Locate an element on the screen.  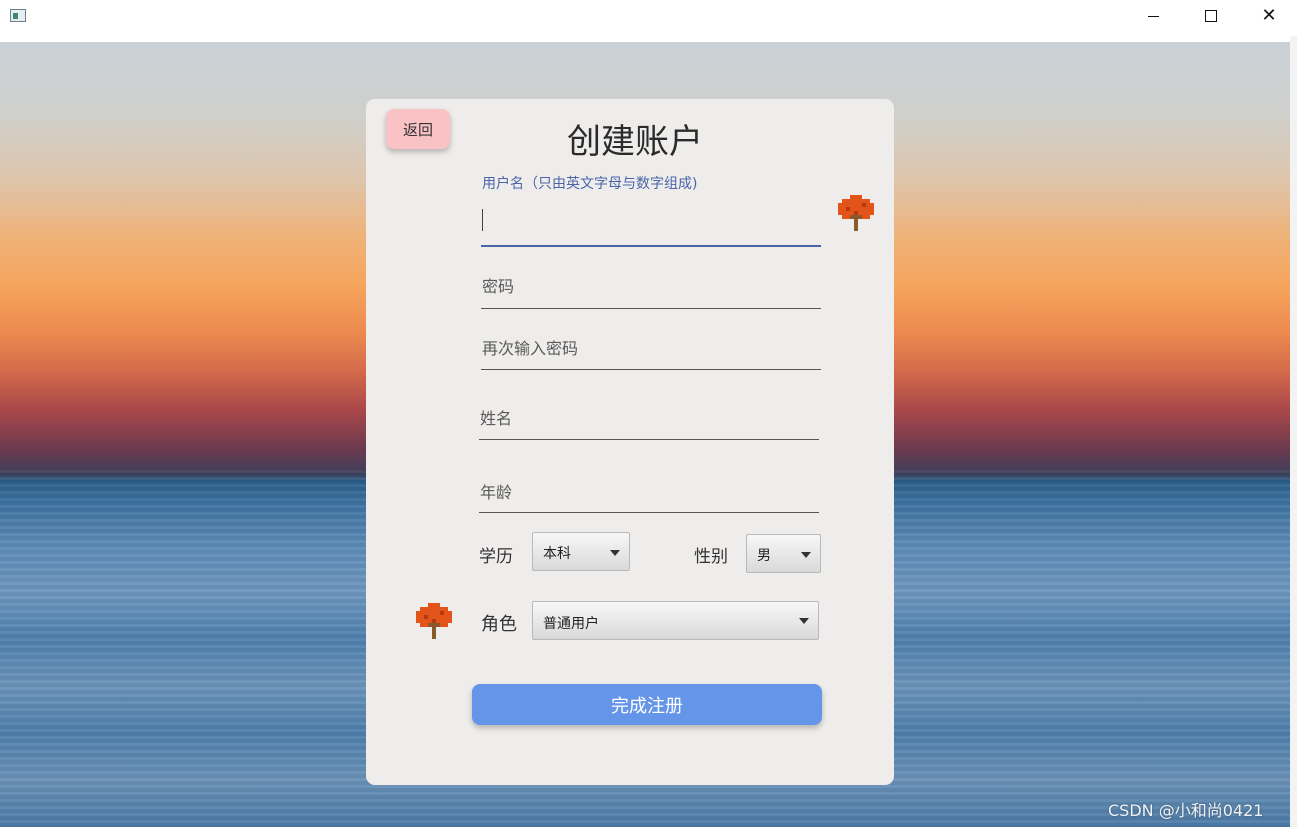
password-placeholder: 密码 is located at coordinates (498, 286).